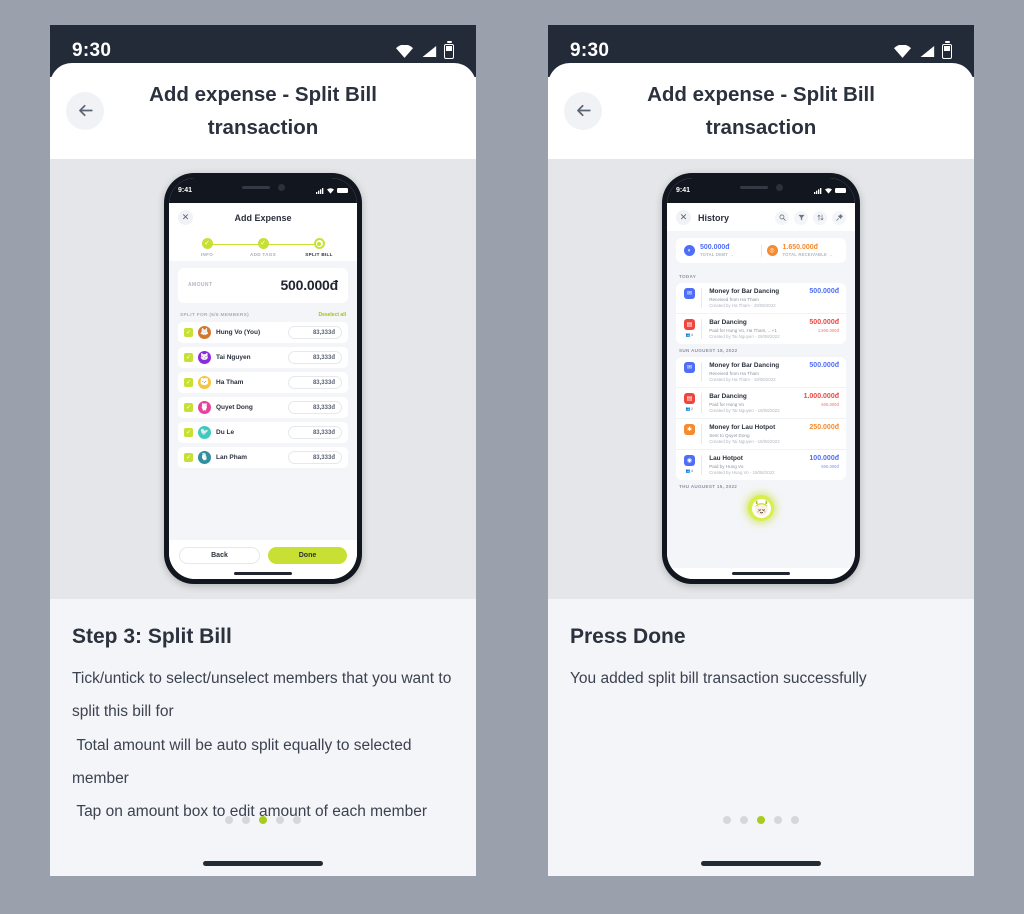 The width and height of the screenshot is (1024, 914). Describe the element at coordinates (689, 251) in the screenshot. I see `debt-icon: ◐` at that location.